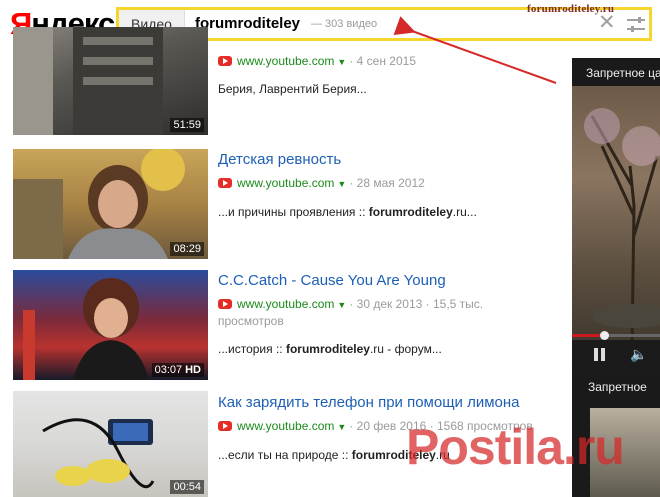 The image size is (660, 497). What do you see at coordinates (386, 61) in the screenshot?
I see `video-date: 4 сен 2015` at bounding box center [386, 61].